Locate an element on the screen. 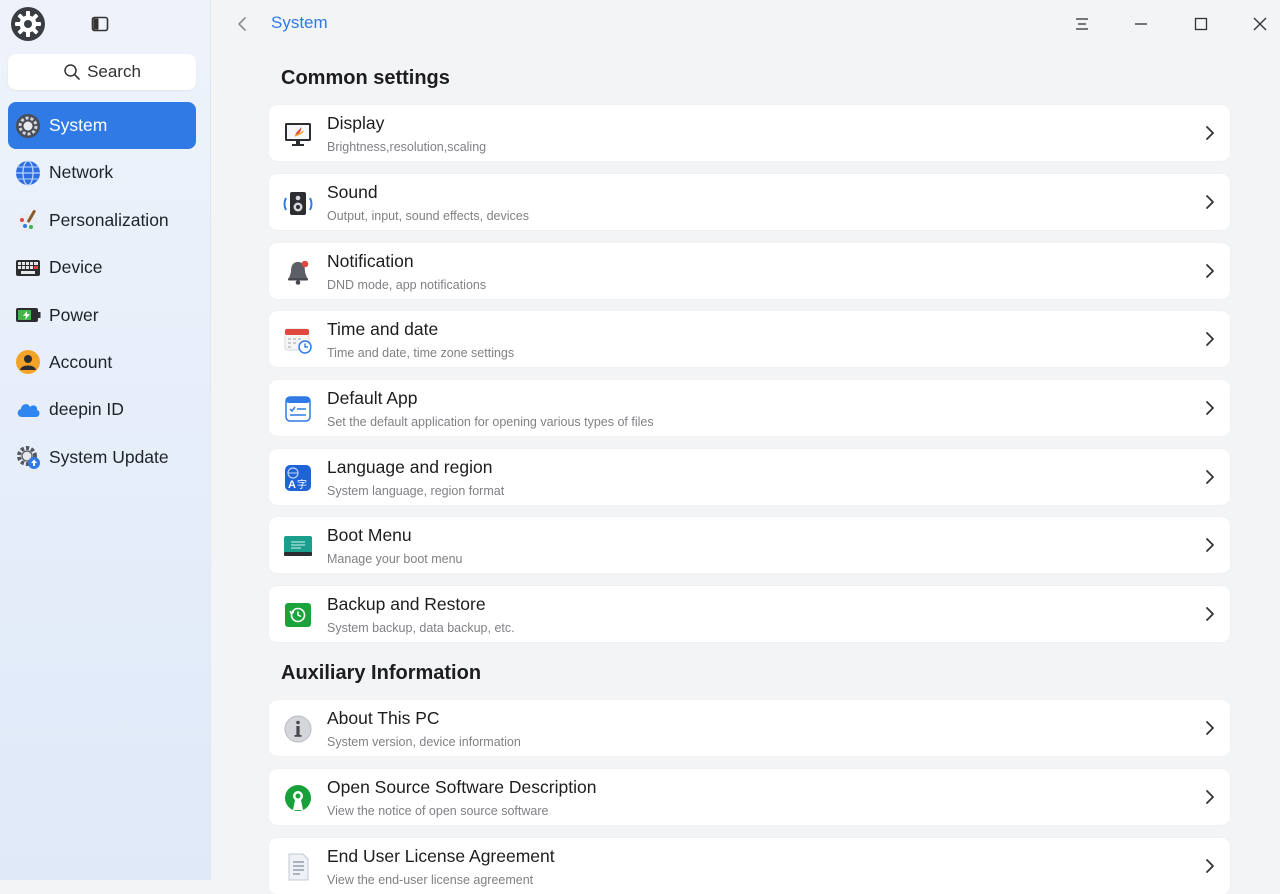 Image resolution: width=1280 pixels, height=894 pixels. sidebar-panel-icon is located at coordinates (100, 24).